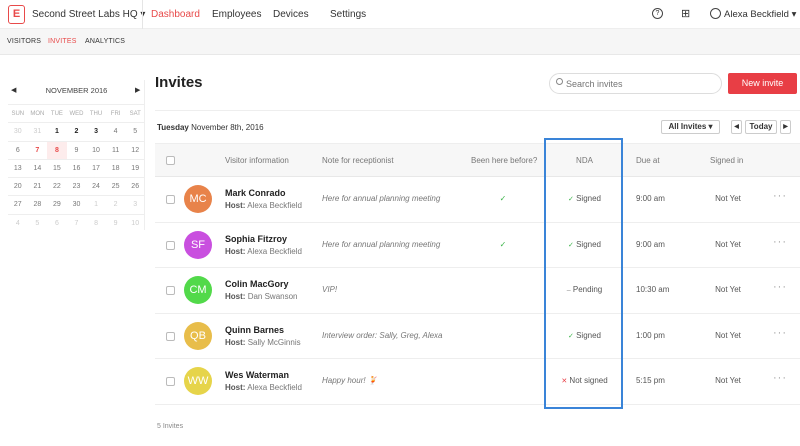 Image resolution: width=800 pixels, height=446 pixels. What do you see at coordinates (785, 127) in the screenshot?
I see `next-day-button: ▶` at bounding box center [785, 127].